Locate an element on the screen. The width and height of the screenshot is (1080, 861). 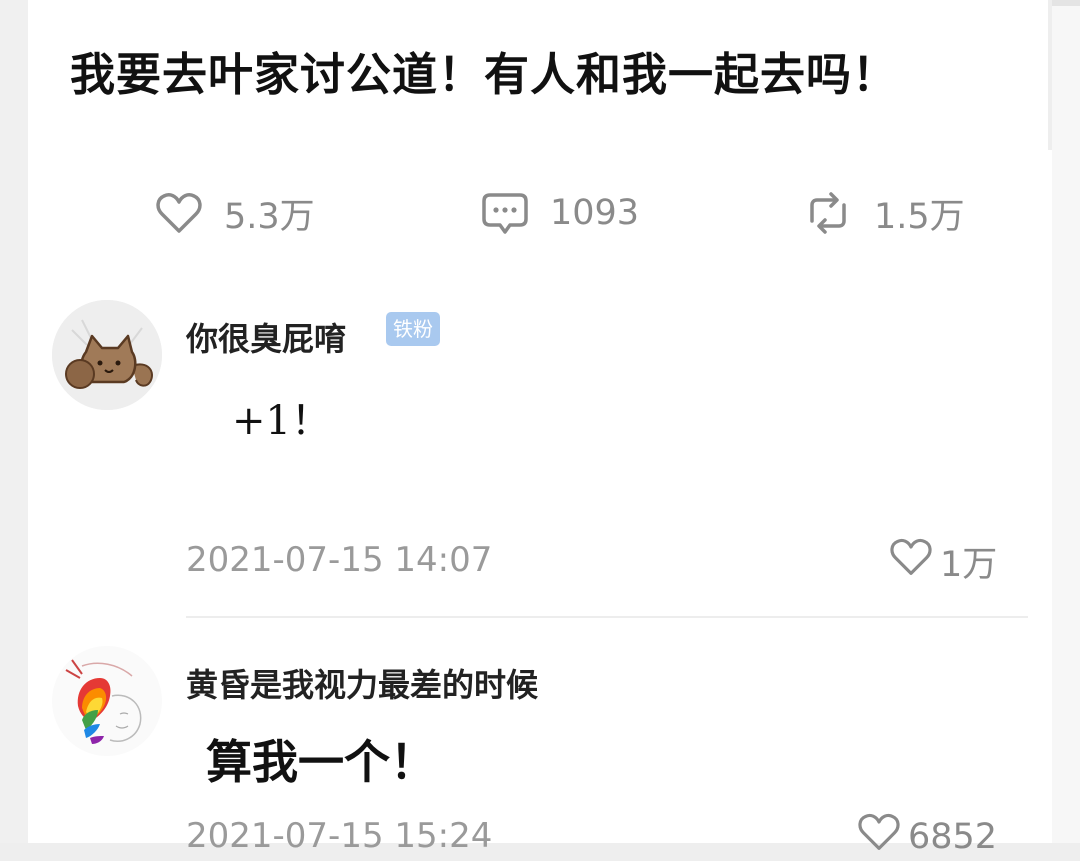
repost-stat-button: 1.5万 is located at coordinates (884, 213).